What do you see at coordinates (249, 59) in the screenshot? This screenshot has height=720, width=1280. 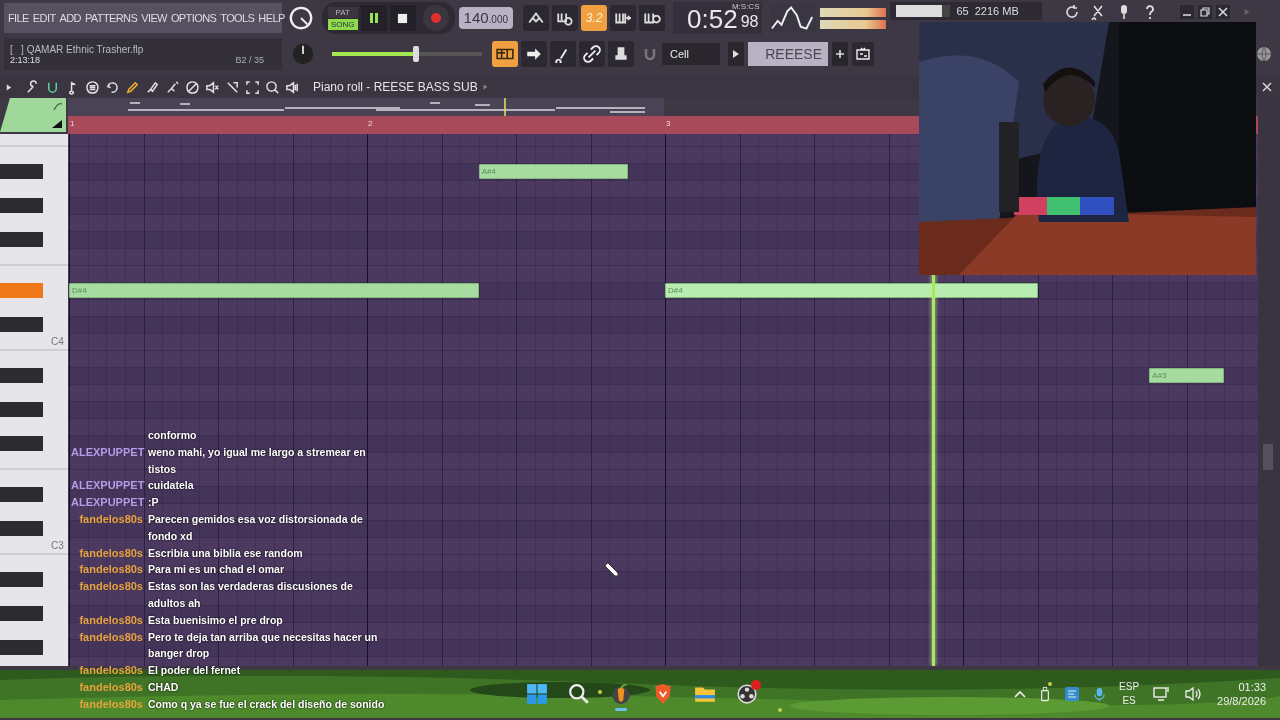 I see `project-position: B2 / 35` at bounding box center [249, 59].